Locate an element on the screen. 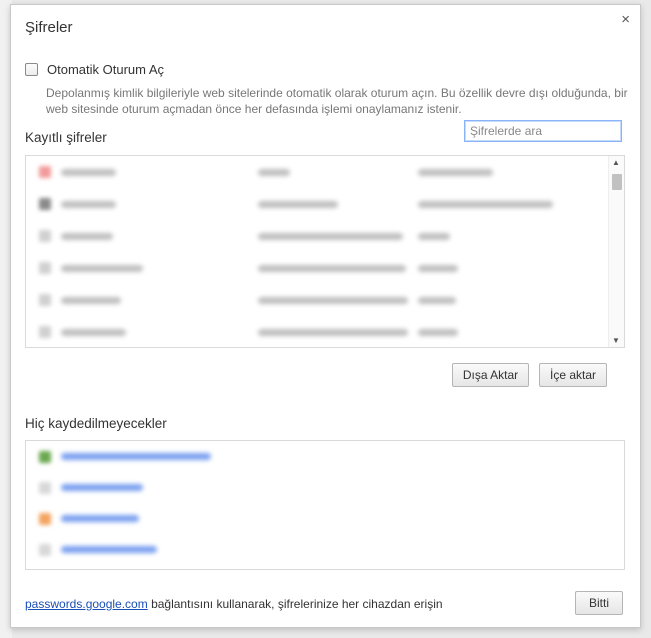 Image resolution: width=651 pixels, height=638 pixels. scroll-down-icon: ▼ is located at coordinates (616, 340).